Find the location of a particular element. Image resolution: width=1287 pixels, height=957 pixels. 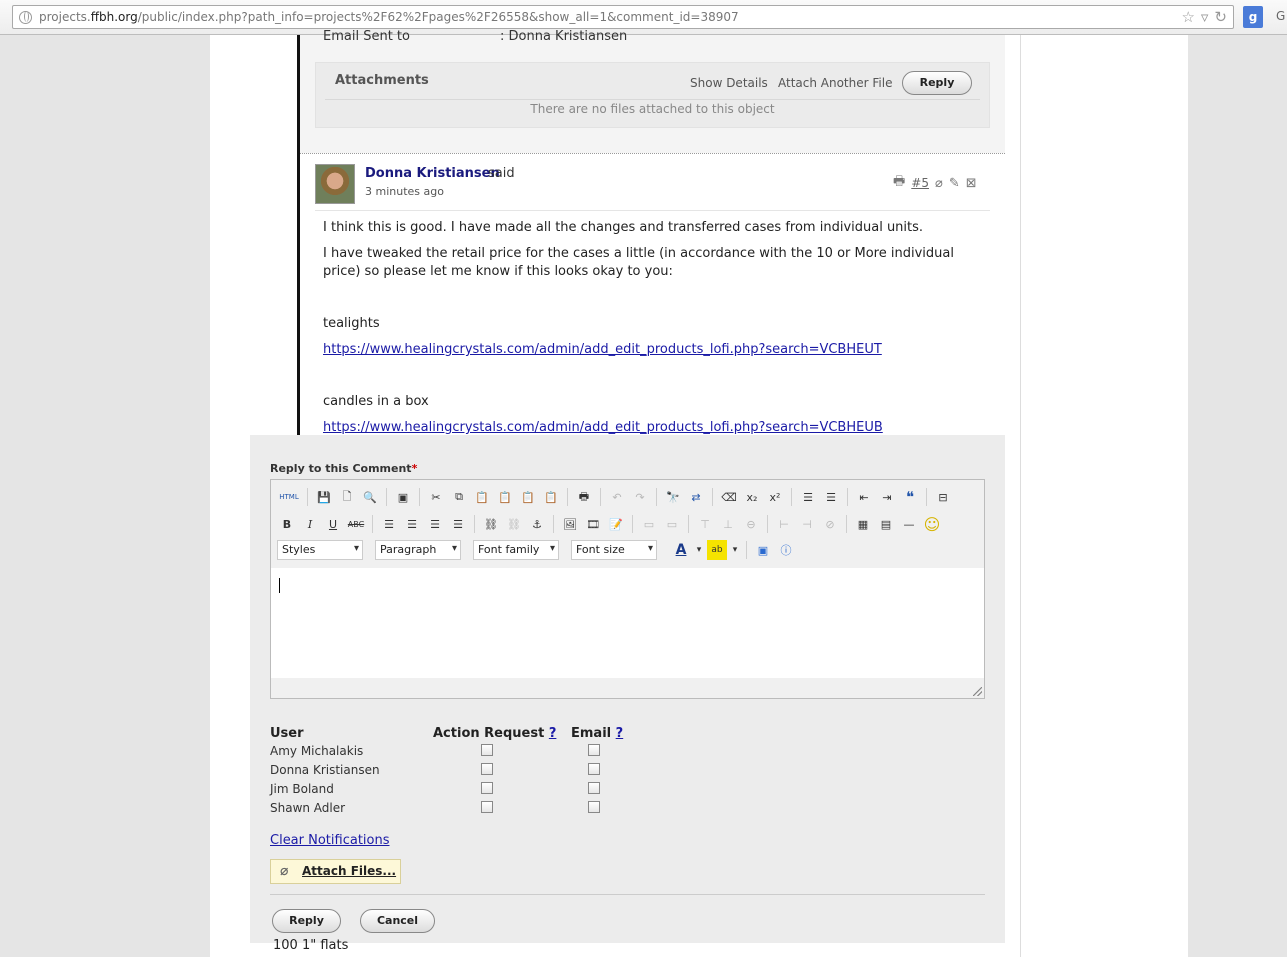

avatar is located at coordinates (335, 184).